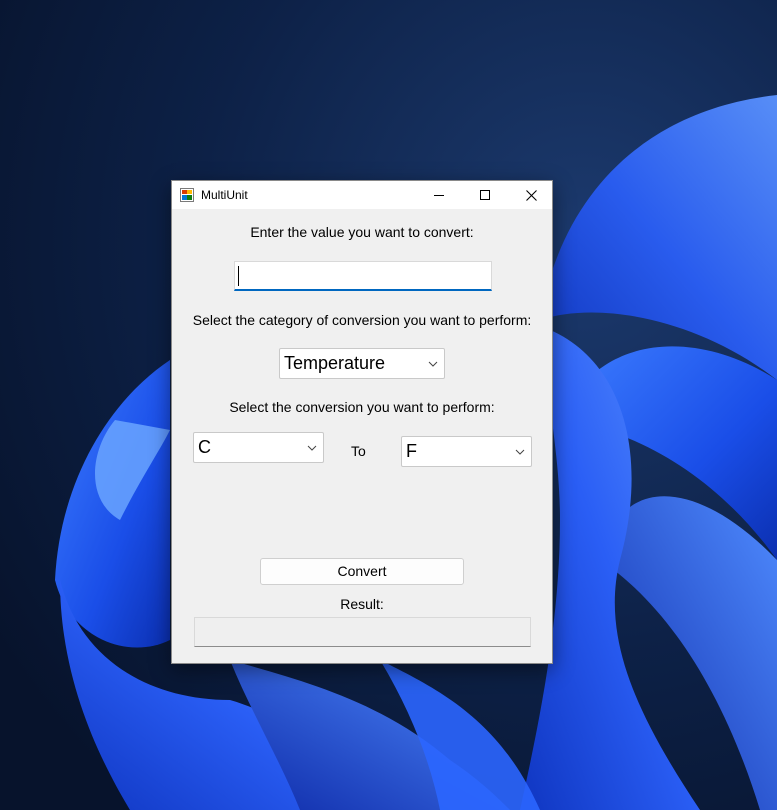 The width and height of the screenshot is (777, 810). What do you see at coordinates (224, 195) in the screenshot?
I see `window-title: MultiUnit` at bounding box center [224, 195].